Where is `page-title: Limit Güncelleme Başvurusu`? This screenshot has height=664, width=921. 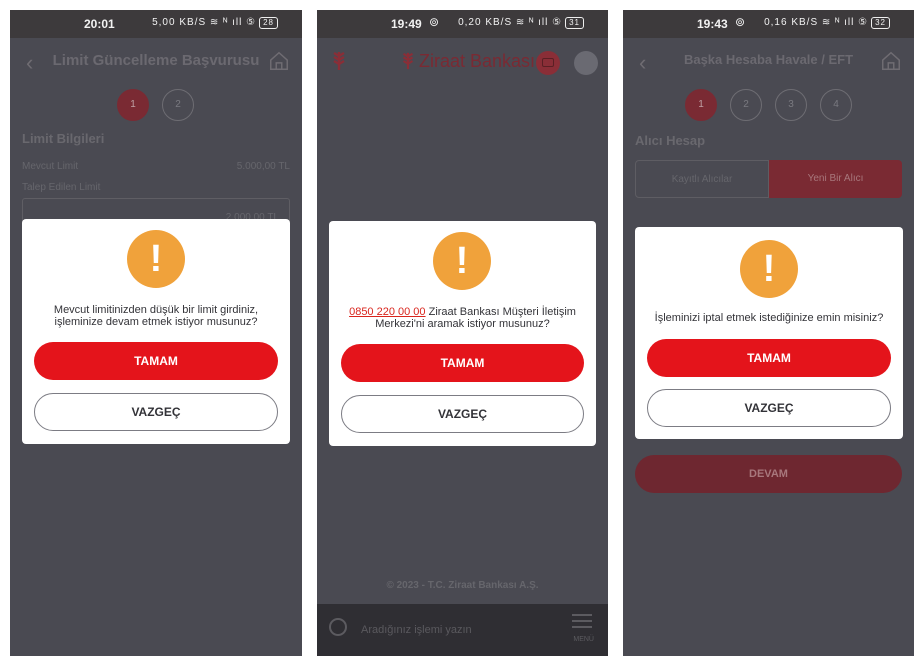 page-title: Limit Güncelleme Başvurusu is located at coordinates (156, 60).